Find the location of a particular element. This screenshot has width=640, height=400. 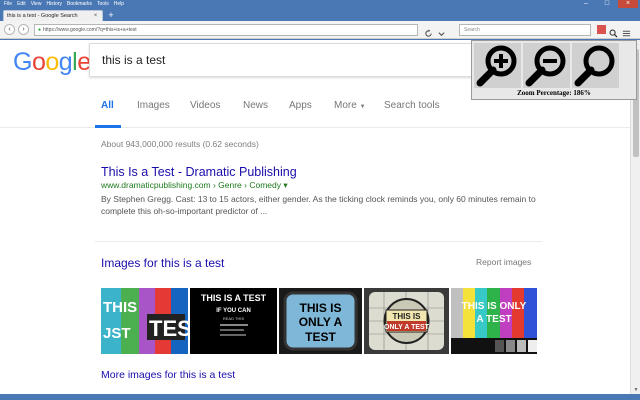

tab-apps: Apps is located at coordinates (300, 105).